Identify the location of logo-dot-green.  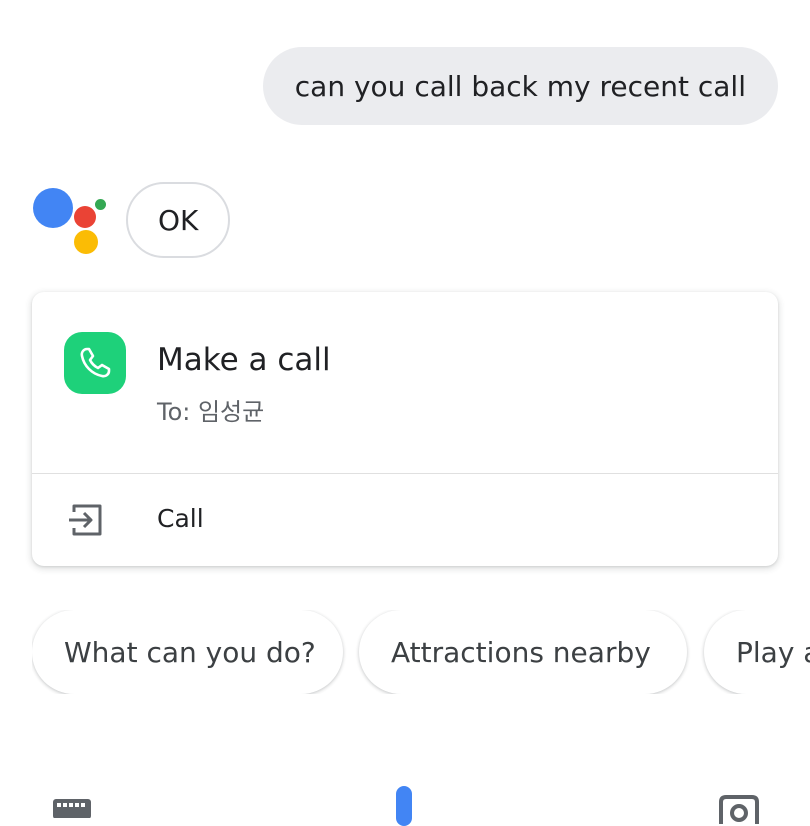
(100, 204).